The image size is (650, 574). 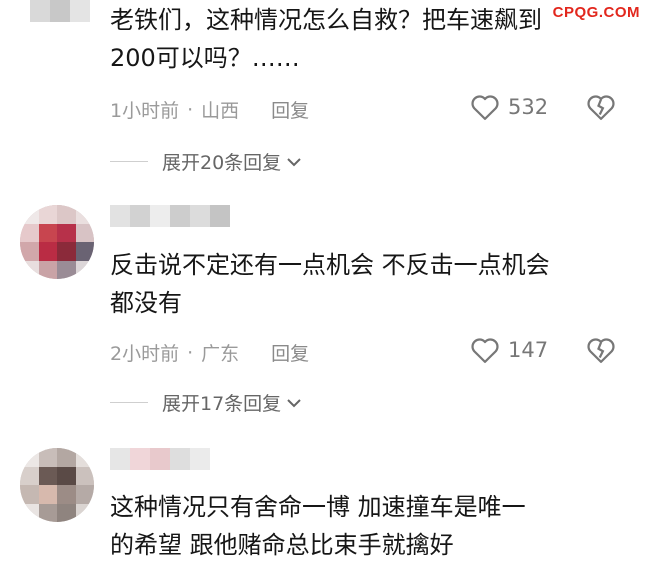 I want to click on comment-region: 广东, so click(x=220, y=354).